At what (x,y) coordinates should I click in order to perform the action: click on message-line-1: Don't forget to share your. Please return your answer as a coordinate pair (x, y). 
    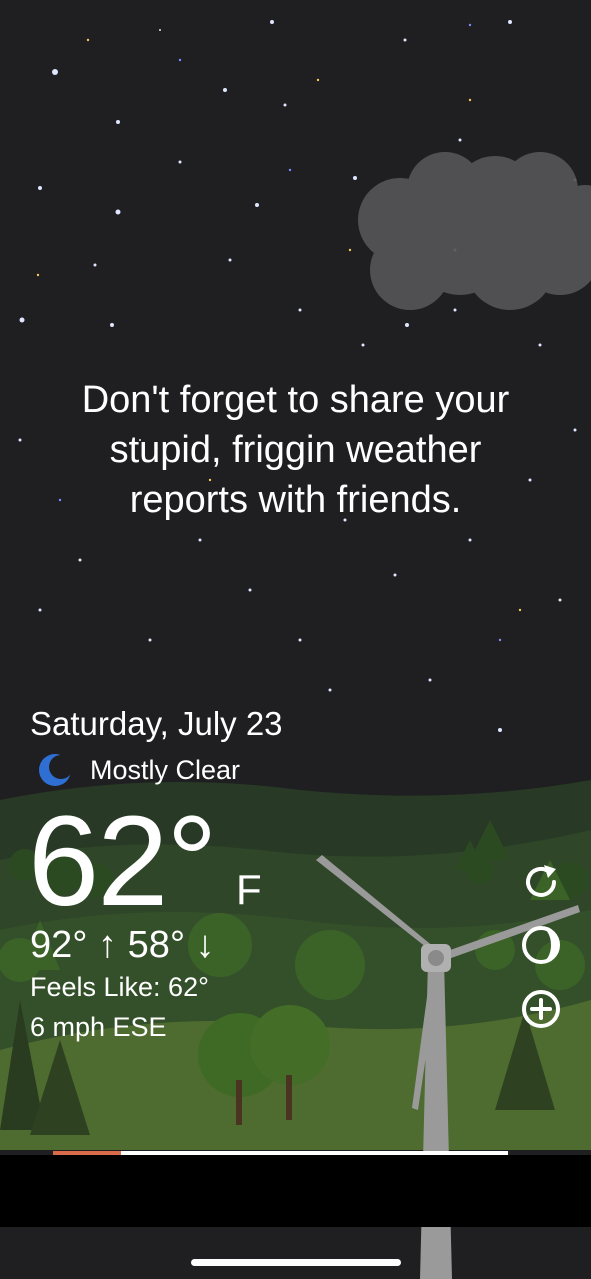
    Looking at the image, I should click on (295, 400).